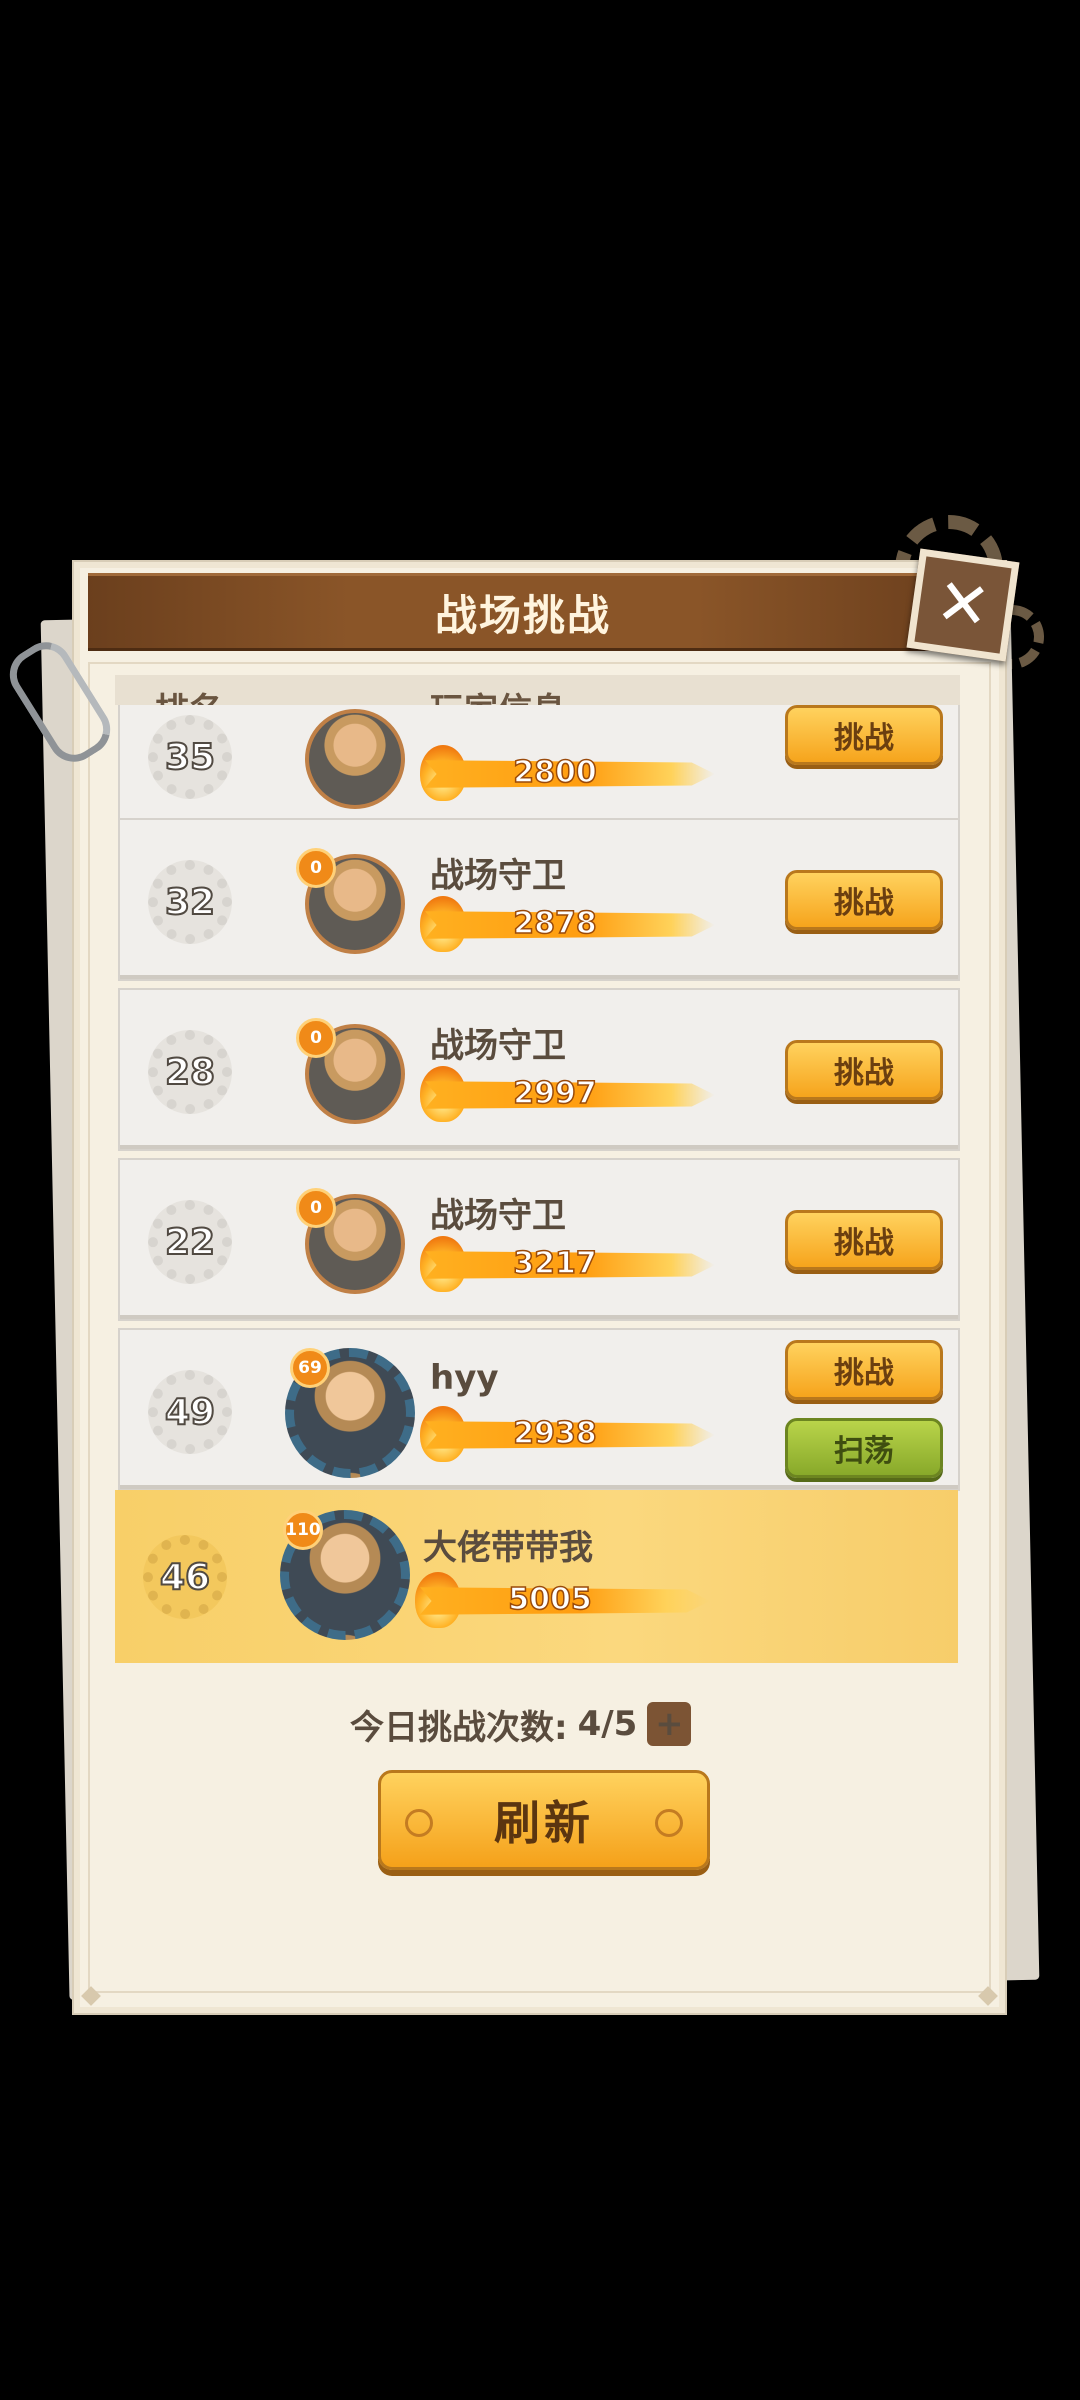  I want to click on player-name: hyy, so click(464, 1378).